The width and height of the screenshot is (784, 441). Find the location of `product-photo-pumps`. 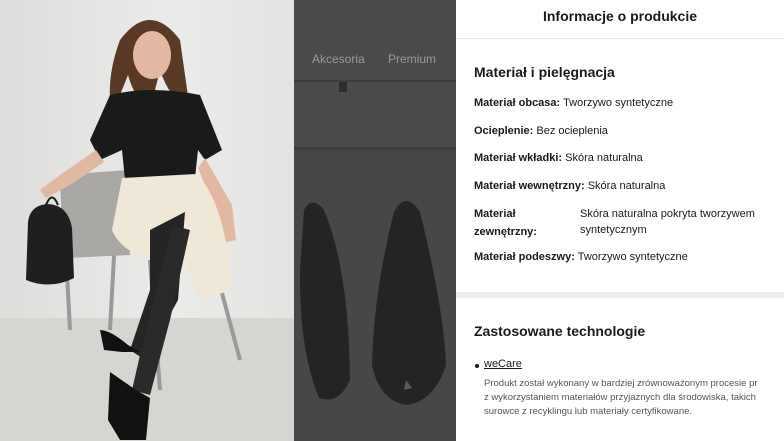

product-photo-pumps is located at coordinates (375, 295).